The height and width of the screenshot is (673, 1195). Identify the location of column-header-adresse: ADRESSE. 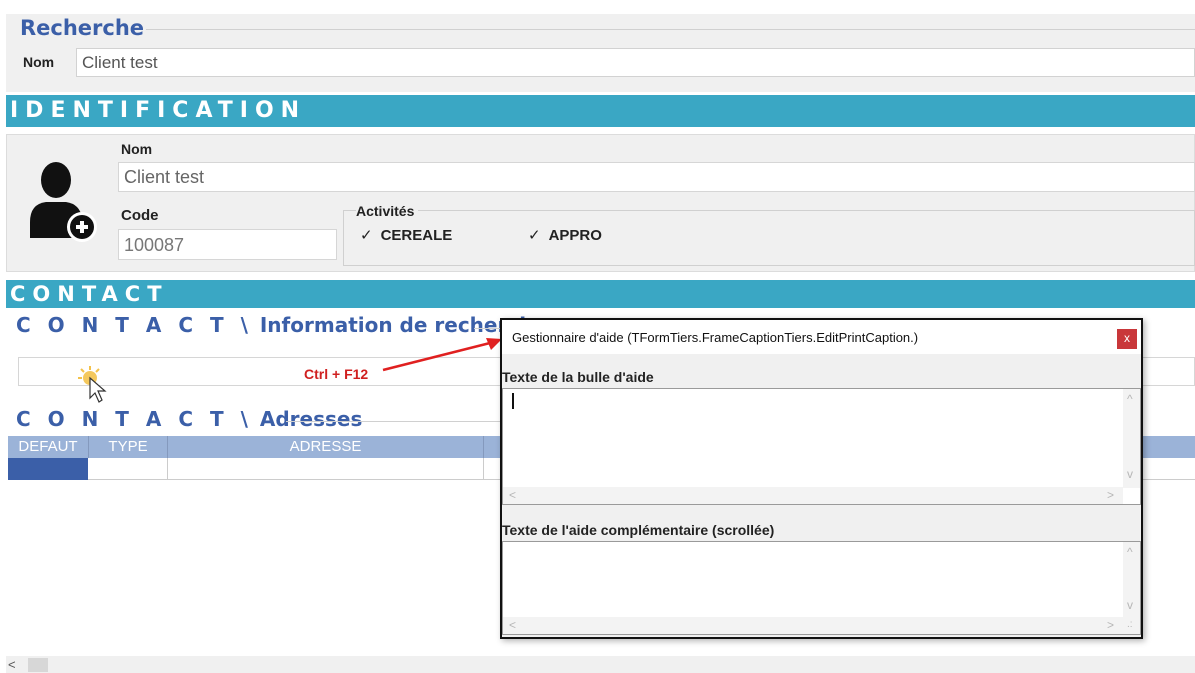
(326, 447).